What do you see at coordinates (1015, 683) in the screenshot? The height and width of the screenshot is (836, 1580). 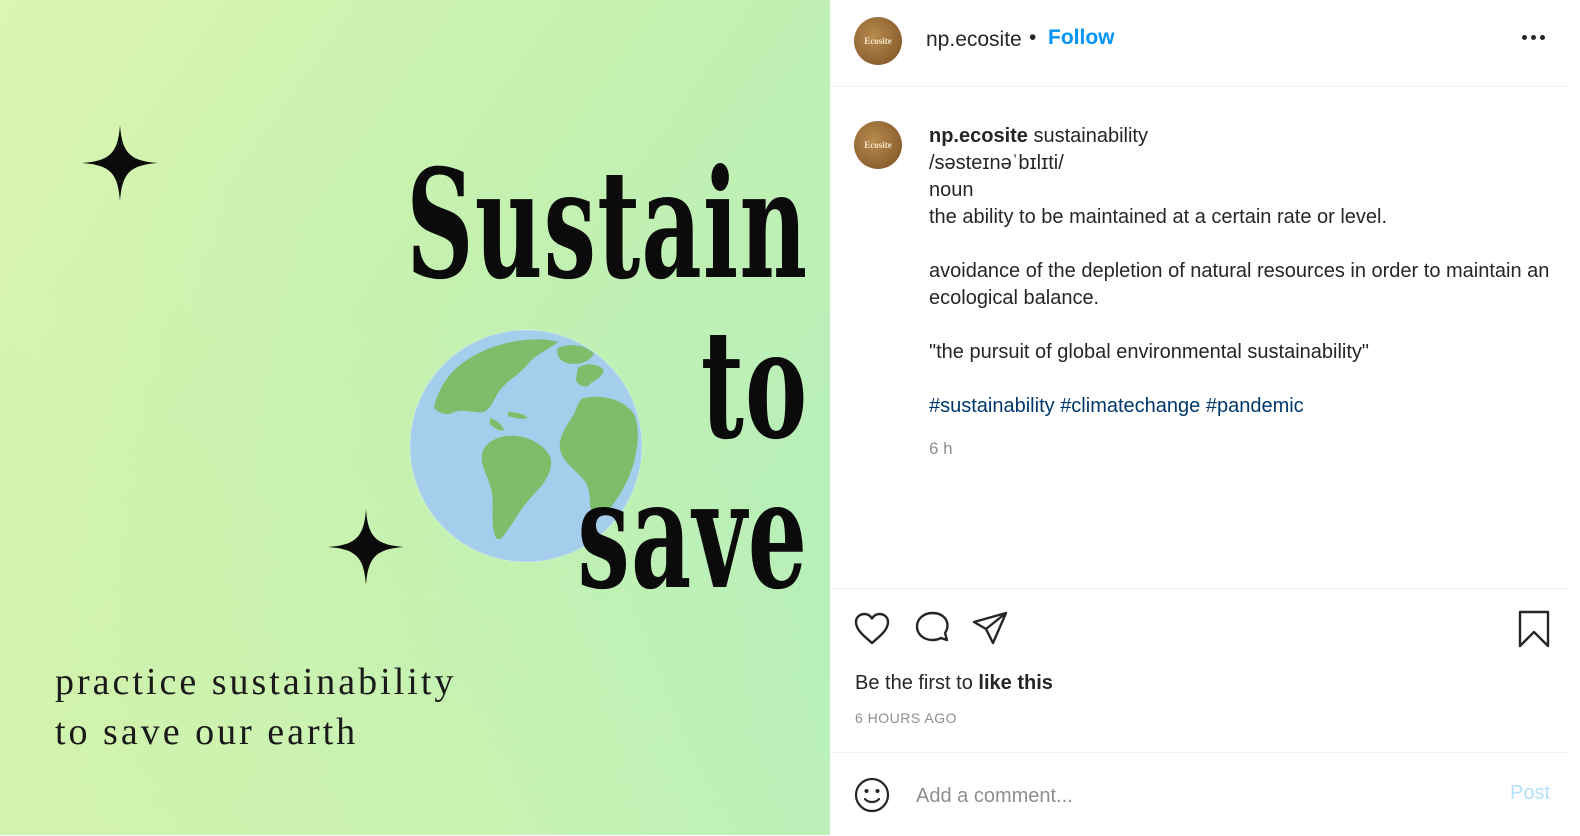 I see `like-this-link: like this` at bounding box center [1015, 683].